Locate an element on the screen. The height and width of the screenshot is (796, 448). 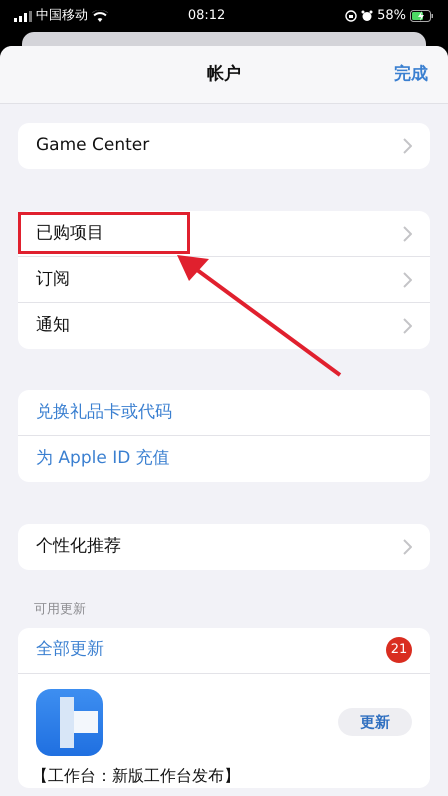
battery-charging-icon is located at coordinates (422, 16).